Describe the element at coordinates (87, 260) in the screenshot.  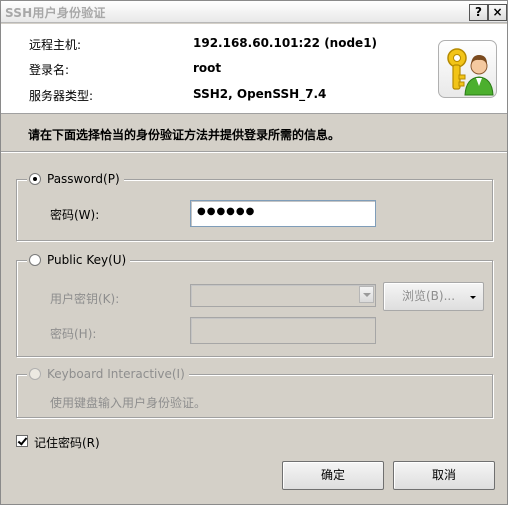
I see `public-key-radio-label: Public Key(U)` at that location.